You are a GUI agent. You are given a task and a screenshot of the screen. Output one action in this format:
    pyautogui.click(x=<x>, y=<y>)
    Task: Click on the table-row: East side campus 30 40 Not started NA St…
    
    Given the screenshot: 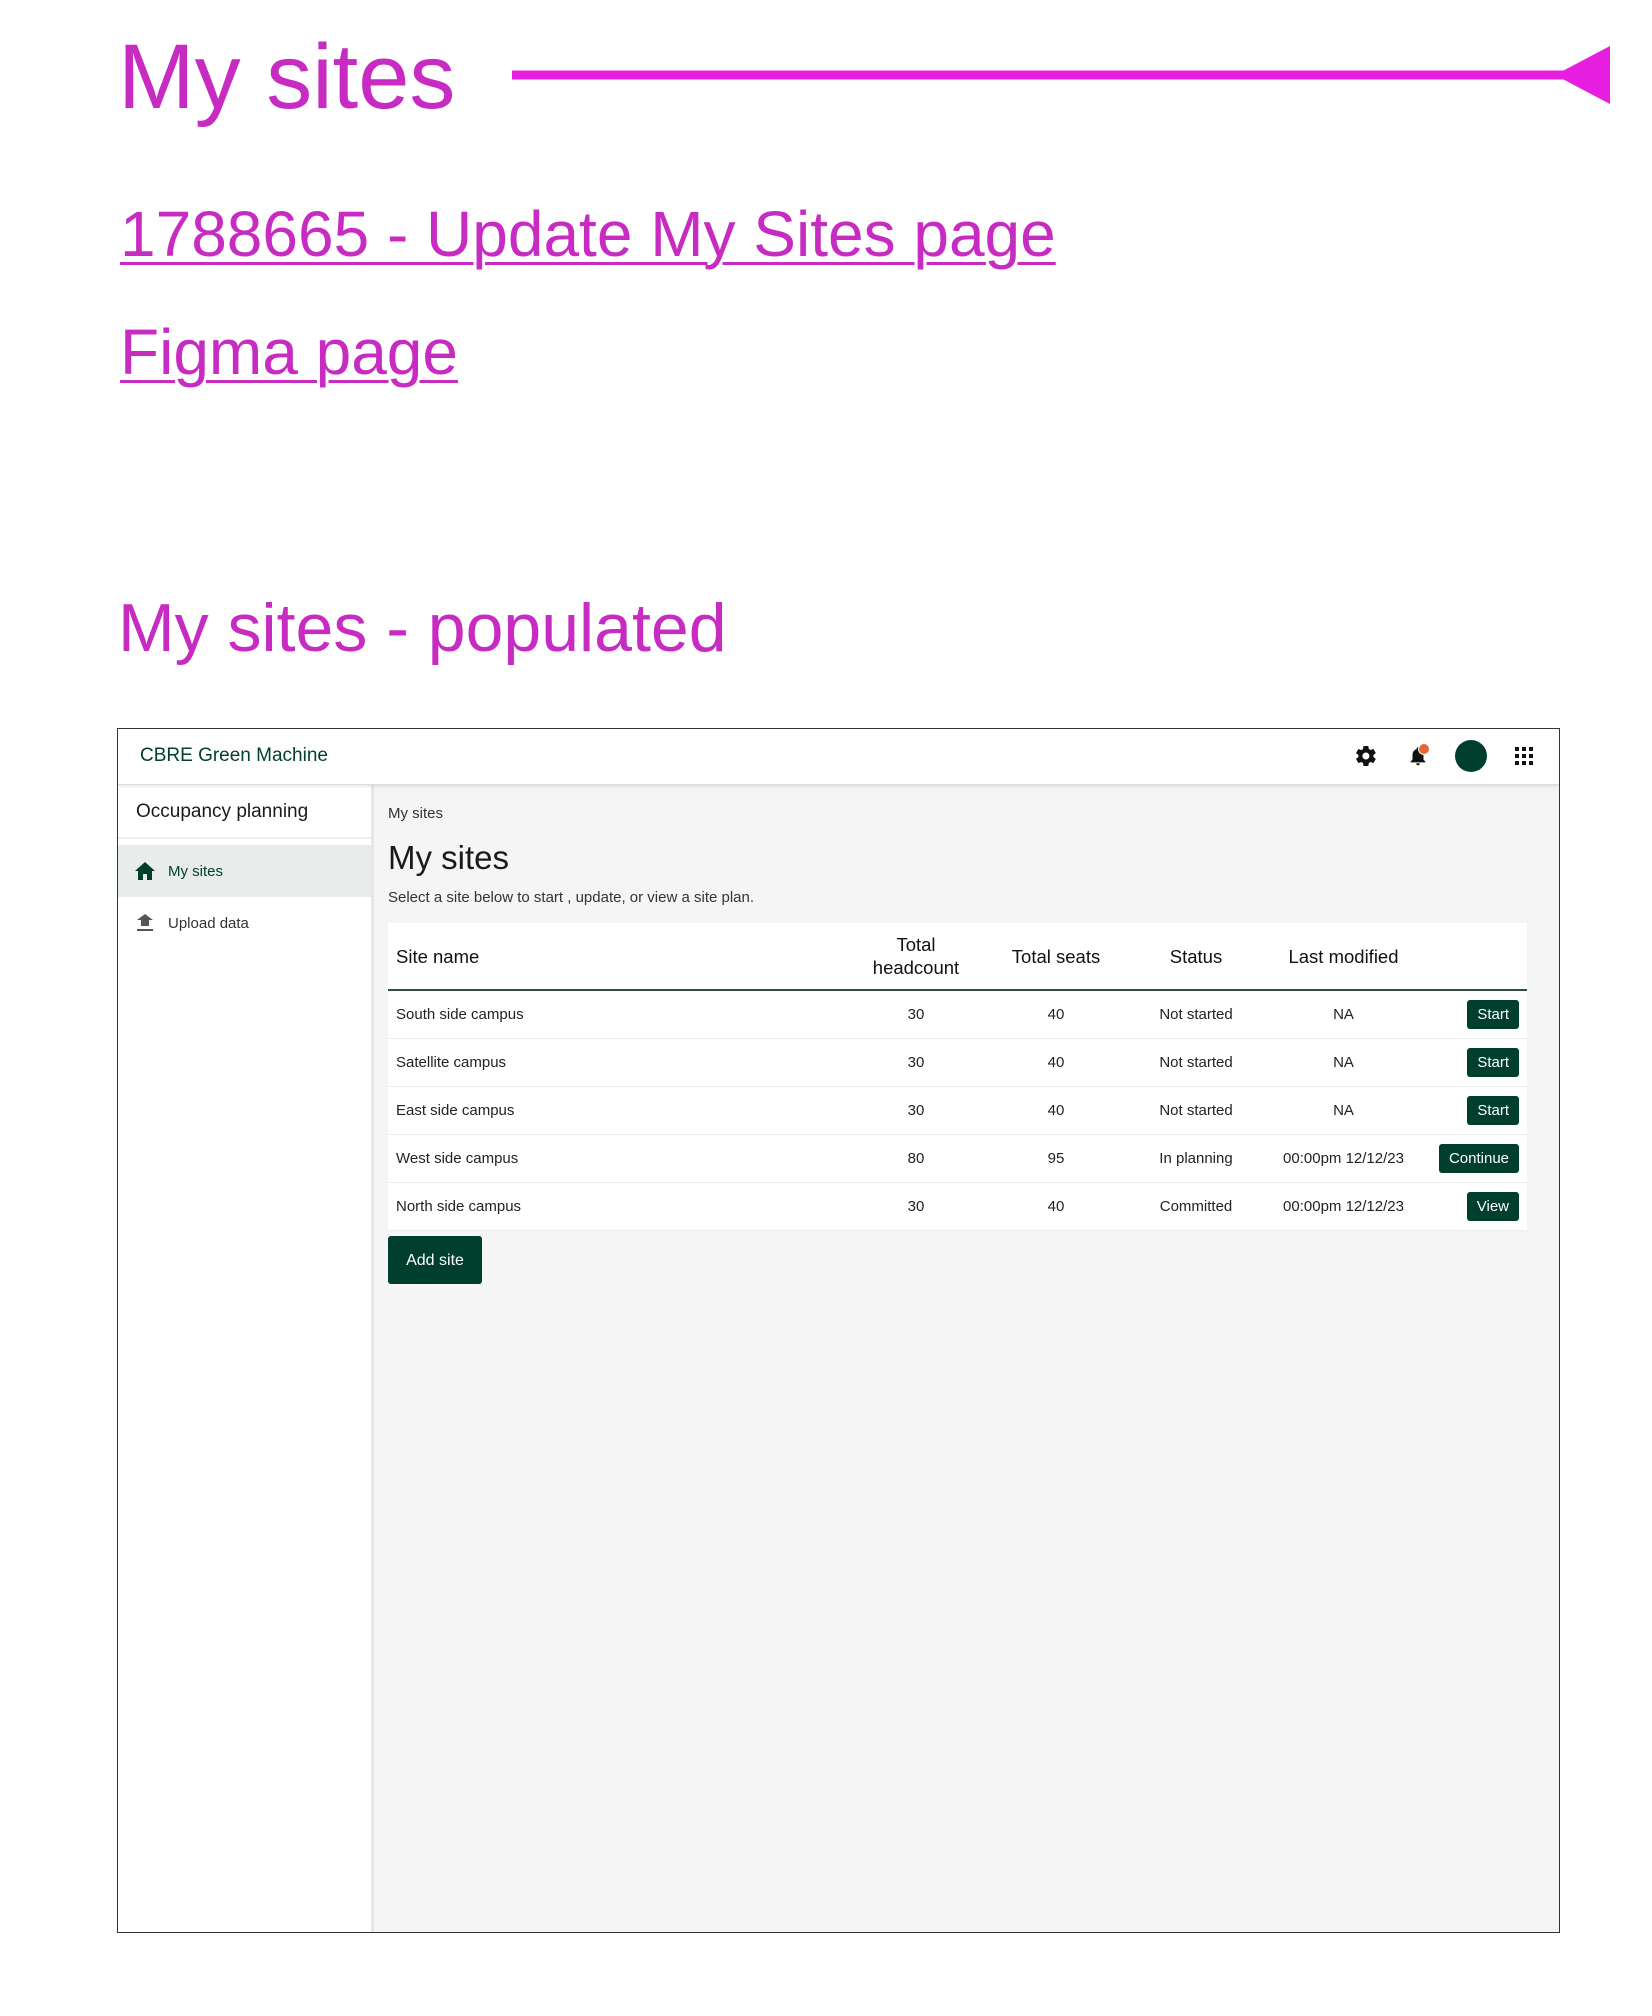 What is the action you would take?
    pyautogui.click(x=957, y=1110)
    